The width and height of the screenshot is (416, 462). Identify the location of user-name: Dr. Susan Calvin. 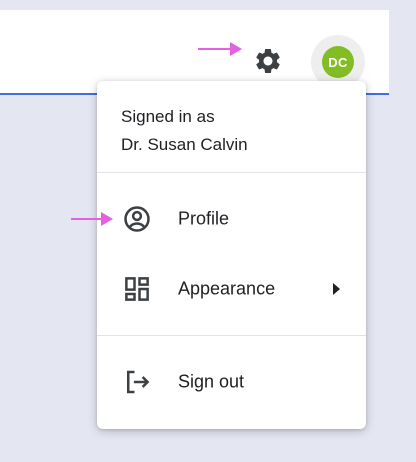
(184, 144).